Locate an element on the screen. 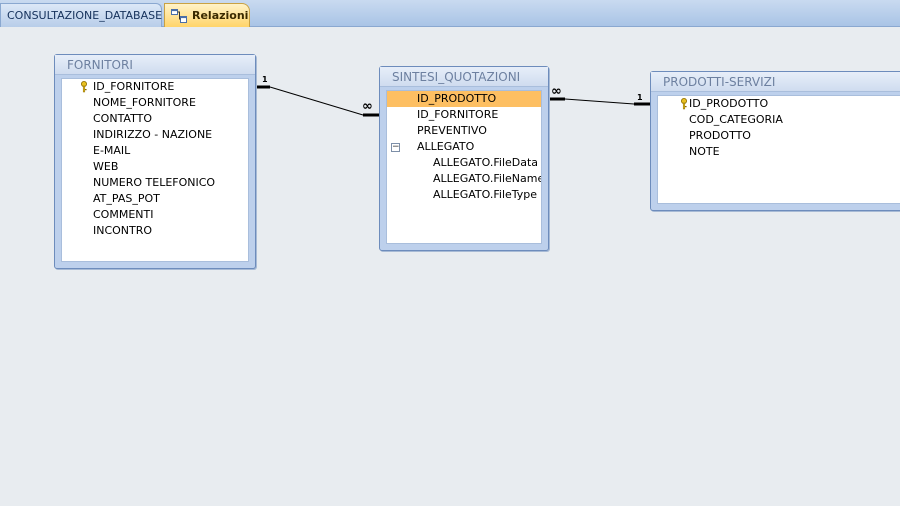 The image size is (900, 506). field-row: AT_PAS_POT is located at coordinates (155, 199).